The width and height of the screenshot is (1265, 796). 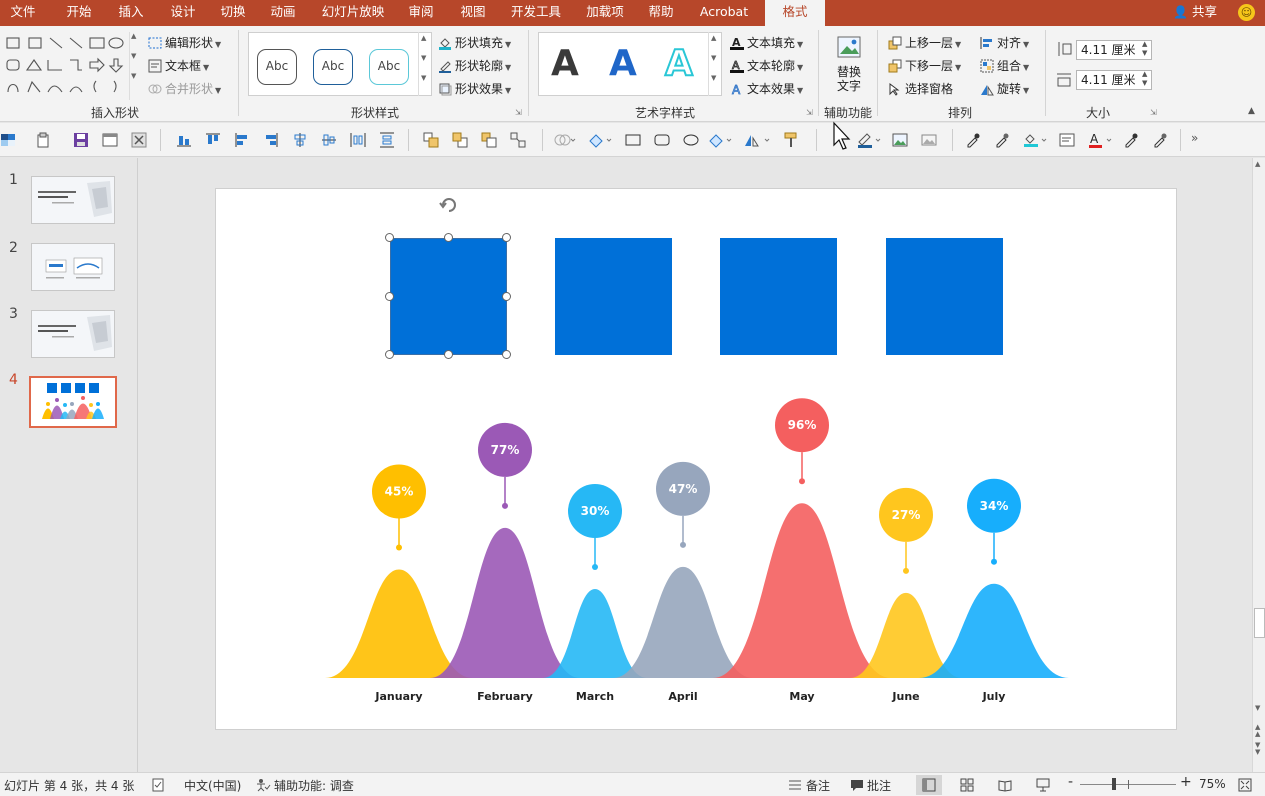 What do you see at coordinates (505, 602) in the screenshot?
I see `bell-curve-february` at bounding box center [505, 602].